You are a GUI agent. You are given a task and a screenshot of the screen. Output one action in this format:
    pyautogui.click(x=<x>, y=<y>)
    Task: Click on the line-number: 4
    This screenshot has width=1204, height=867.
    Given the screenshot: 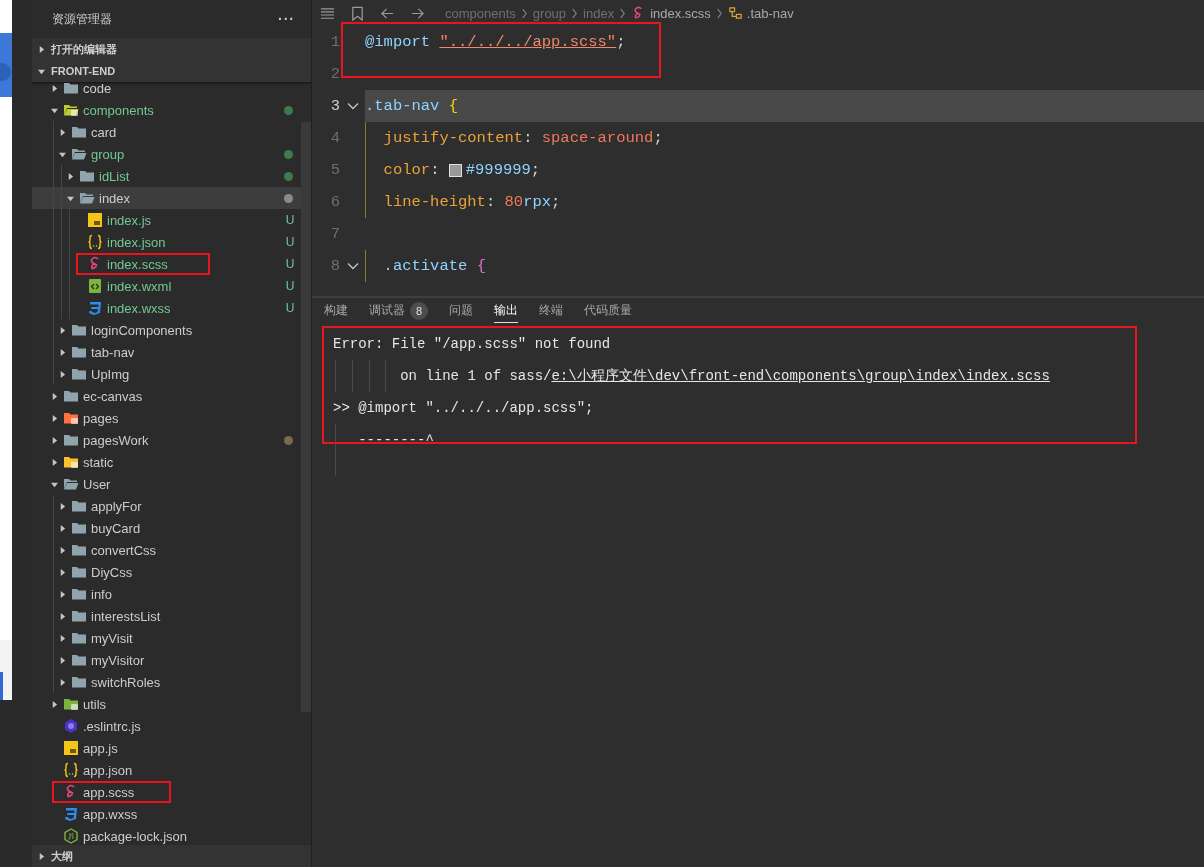 What is the action you would take?
    pyautogui.click(x=334, y=138)
    